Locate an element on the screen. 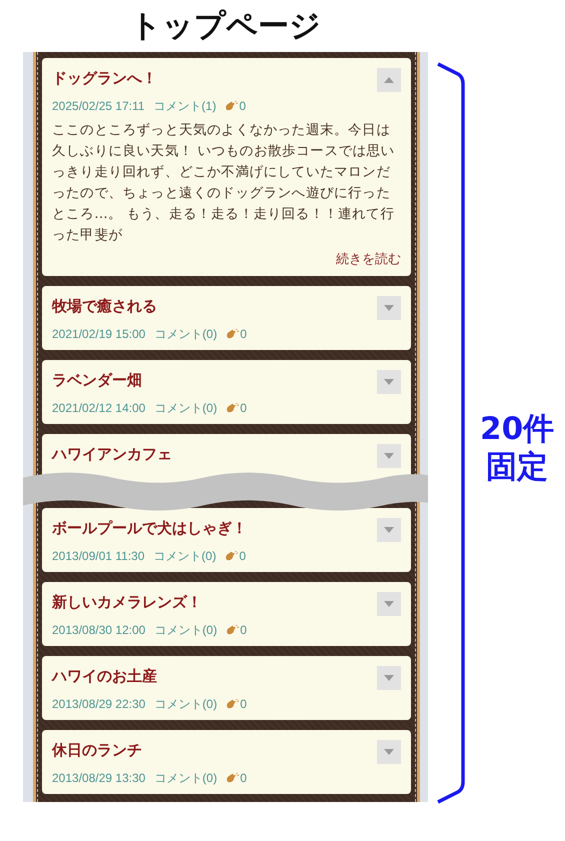 This screenshot has height=841, width=565. count-label: 20件 固定 is located at coordinates (517, 448).